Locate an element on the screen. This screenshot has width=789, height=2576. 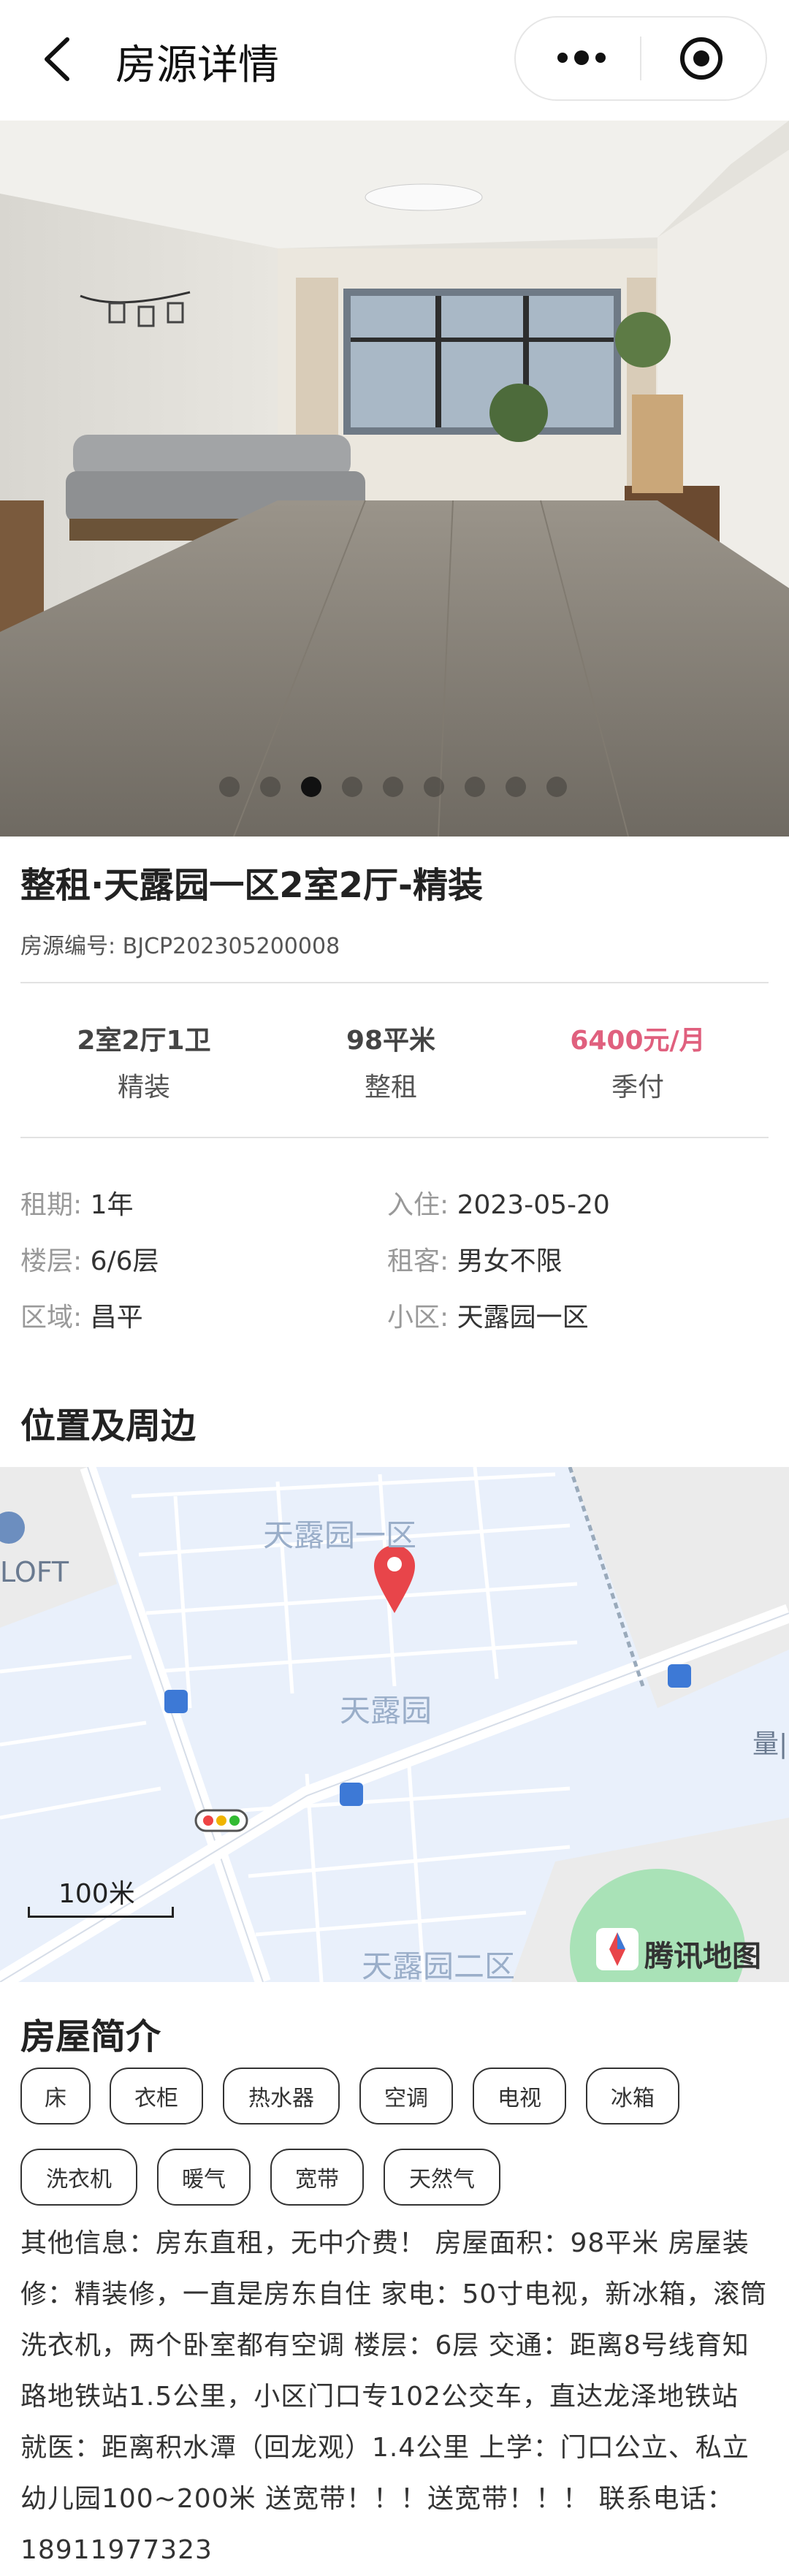
feature-tag: 宽带 is located at coordinates (317, 2177).